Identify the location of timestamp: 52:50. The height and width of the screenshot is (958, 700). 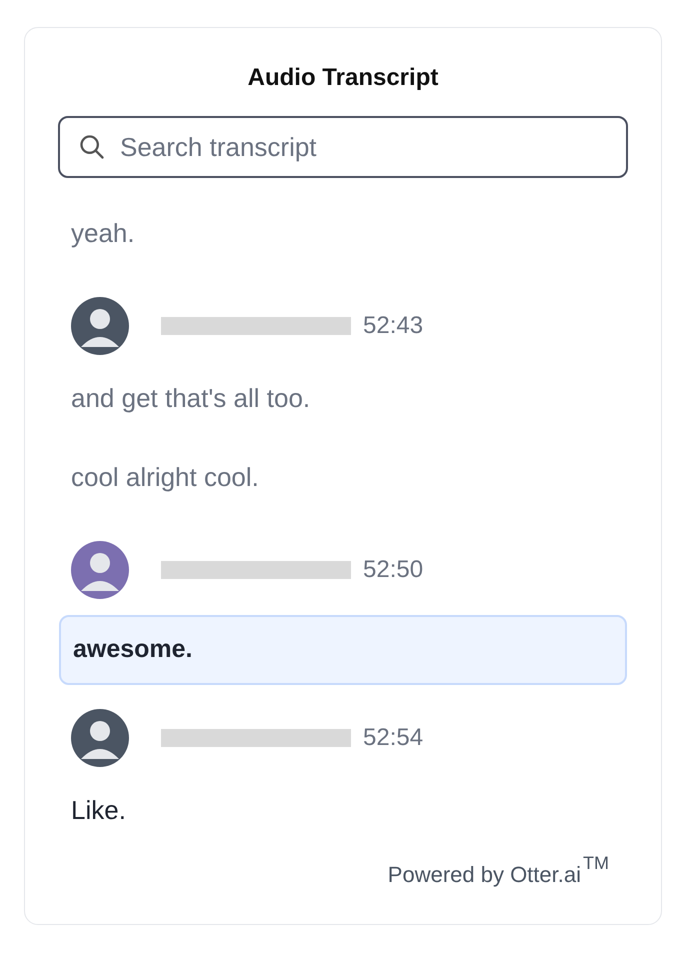
(393, 570).